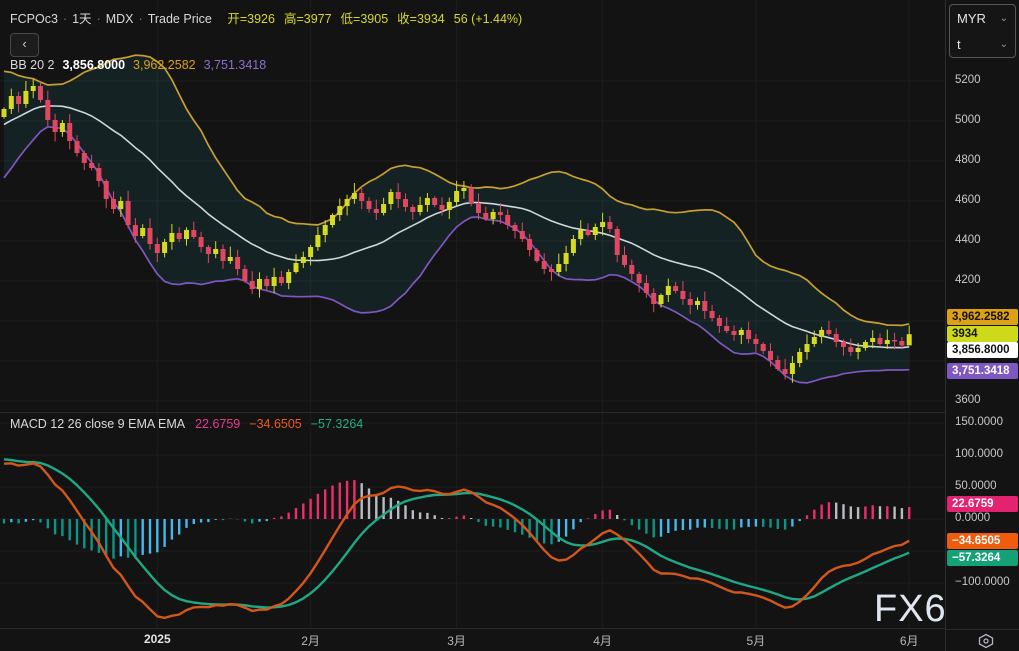 The image size is (1019, 651). What do you see at coordinates (310, 641) in the screenshot?
I see `time-tick-label: 2月` at bounding box center [310, 641].